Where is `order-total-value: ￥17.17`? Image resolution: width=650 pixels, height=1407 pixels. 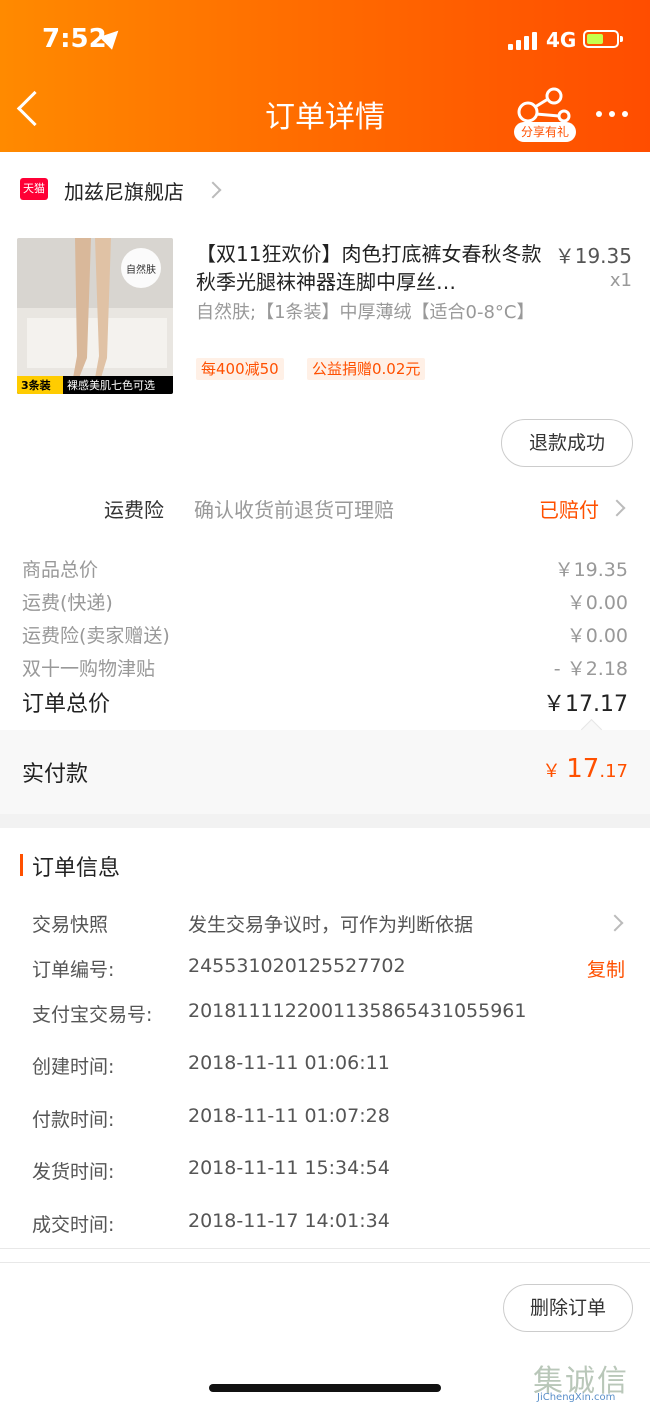
order-total-value: ￥17.17 is located at coordinates (585, 704).